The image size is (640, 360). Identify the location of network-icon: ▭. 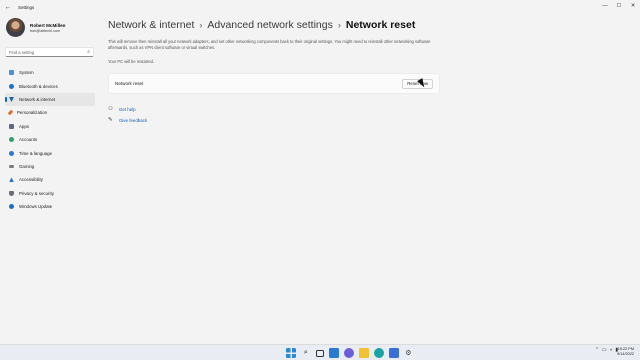
(604, 350).